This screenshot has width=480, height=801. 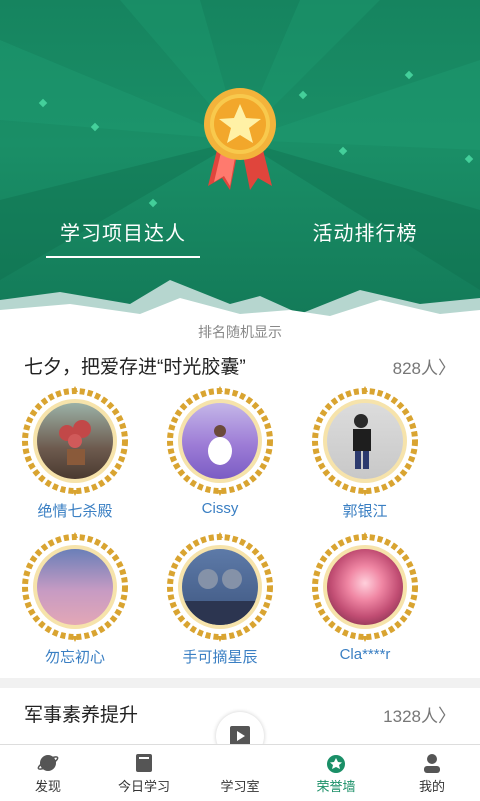 What do you see at coordinates (220, 445) in the screenshot?
I see `lavender-field-image` at bounding box center [220, 445].